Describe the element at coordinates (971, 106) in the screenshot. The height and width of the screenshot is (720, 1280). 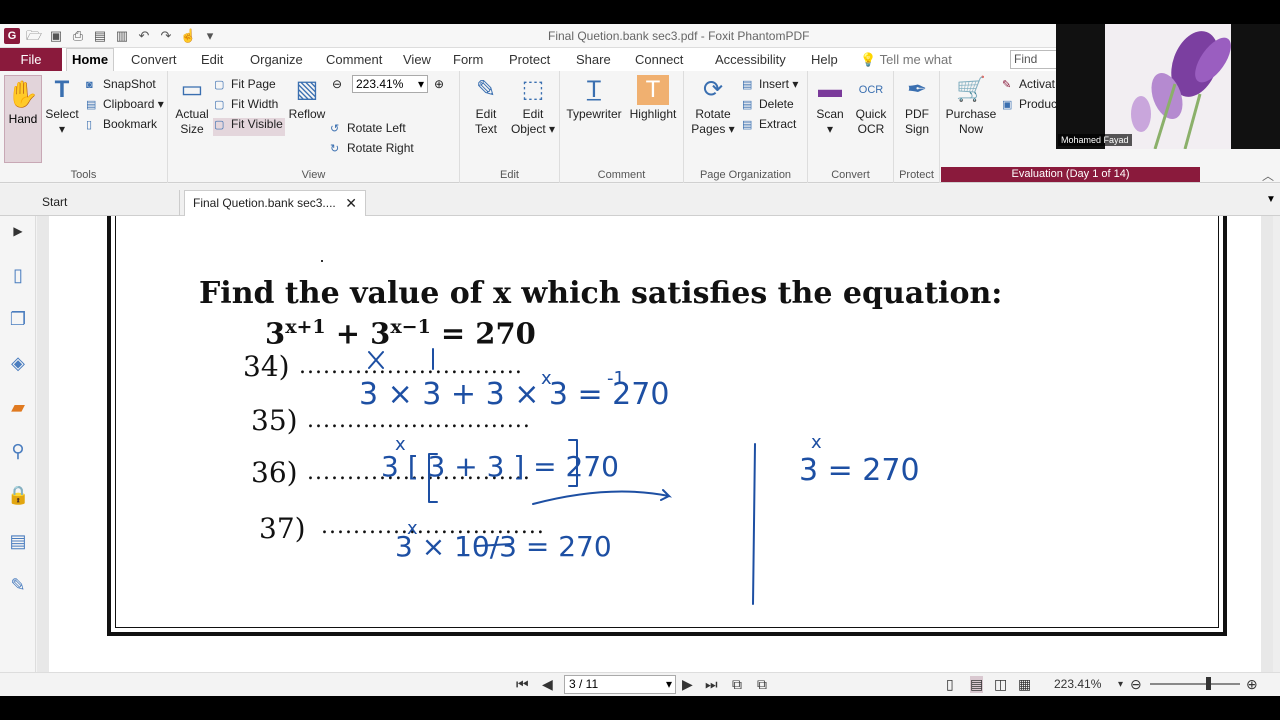
I see `purchase-now-button: 🛒 Purchase Now` at that location.